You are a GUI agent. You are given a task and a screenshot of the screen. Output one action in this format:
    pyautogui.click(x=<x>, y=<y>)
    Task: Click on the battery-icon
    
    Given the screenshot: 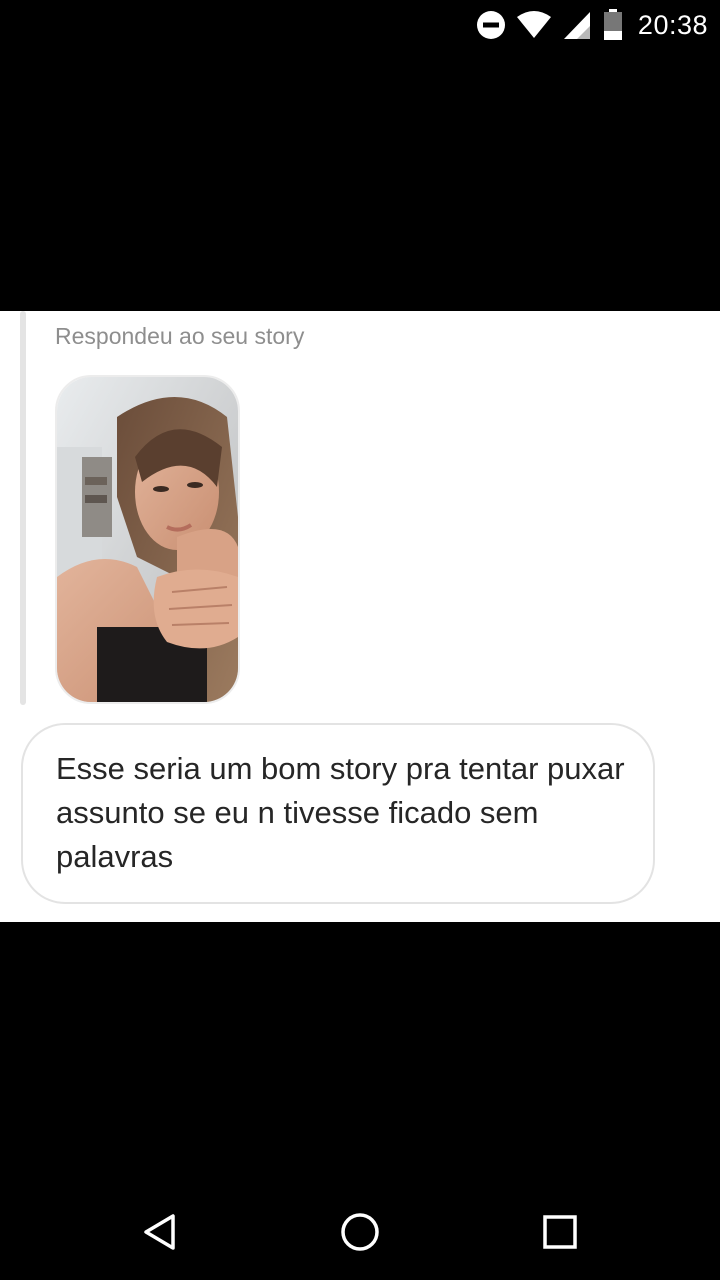 What is the action you would take?
    pyautogui.click(x=613, y=25)
    